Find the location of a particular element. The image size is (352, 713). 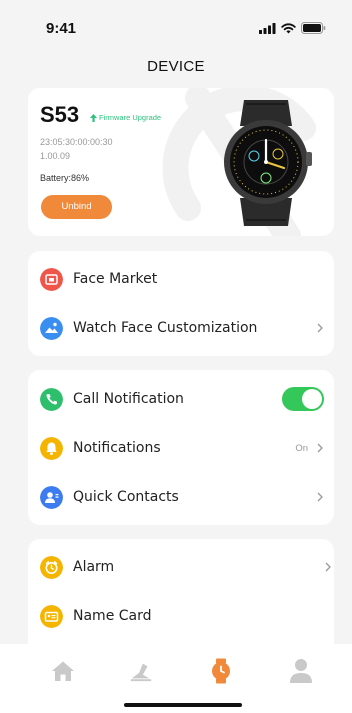

list-item-quick-contacts: Quick Contacts is located at coordinates (181, 497).